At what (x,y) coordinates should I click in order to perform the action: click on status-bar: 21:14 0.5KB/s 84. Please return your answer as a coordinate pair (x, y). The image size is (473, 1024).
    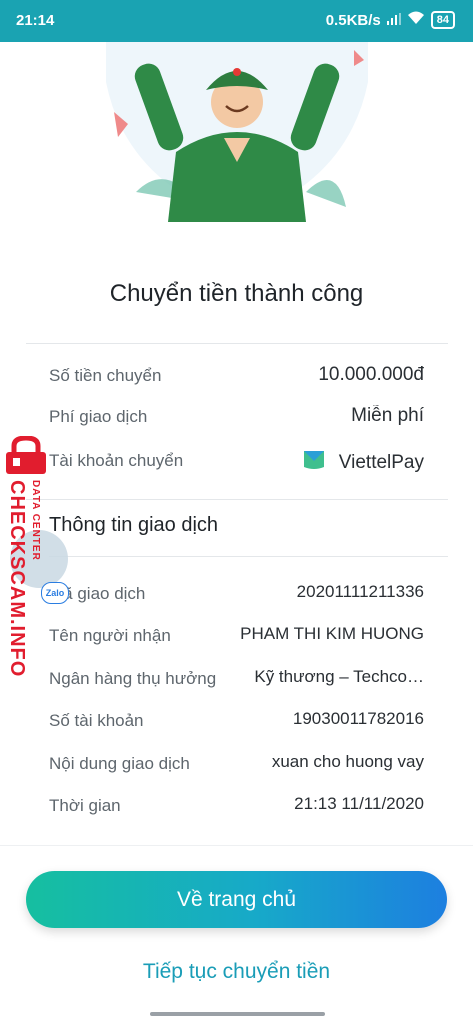
    Looking at the image, I should click on (236, 21).